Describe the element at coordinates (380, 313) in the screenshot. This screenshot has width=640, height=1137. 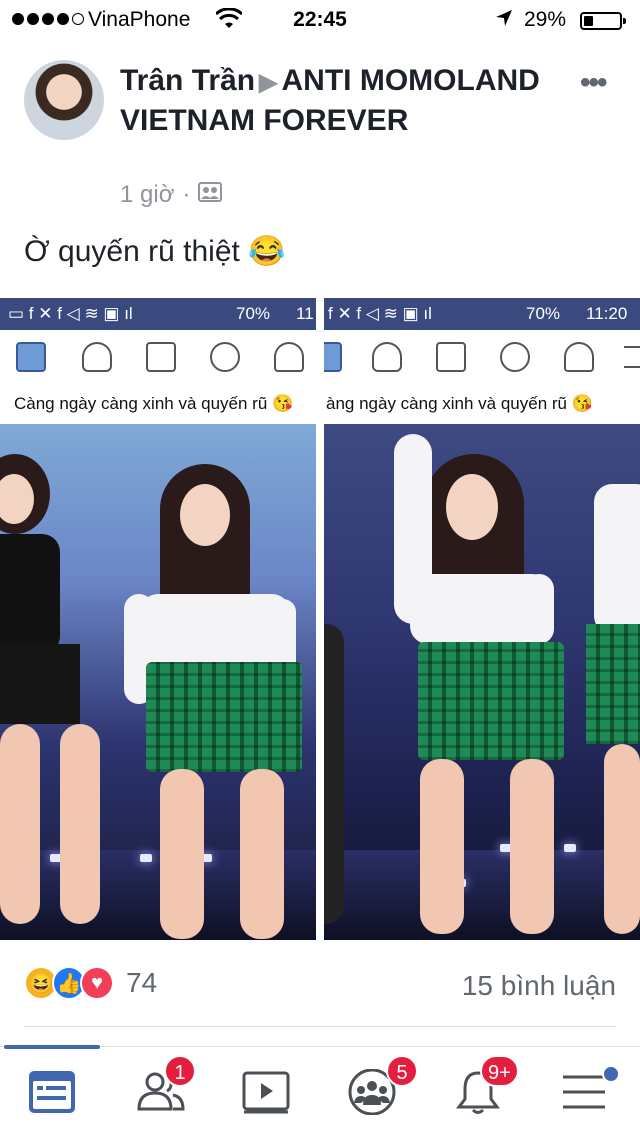
I see `notification-icons: f ✕ f ◁ ≋ ▣ ıl` at that location.